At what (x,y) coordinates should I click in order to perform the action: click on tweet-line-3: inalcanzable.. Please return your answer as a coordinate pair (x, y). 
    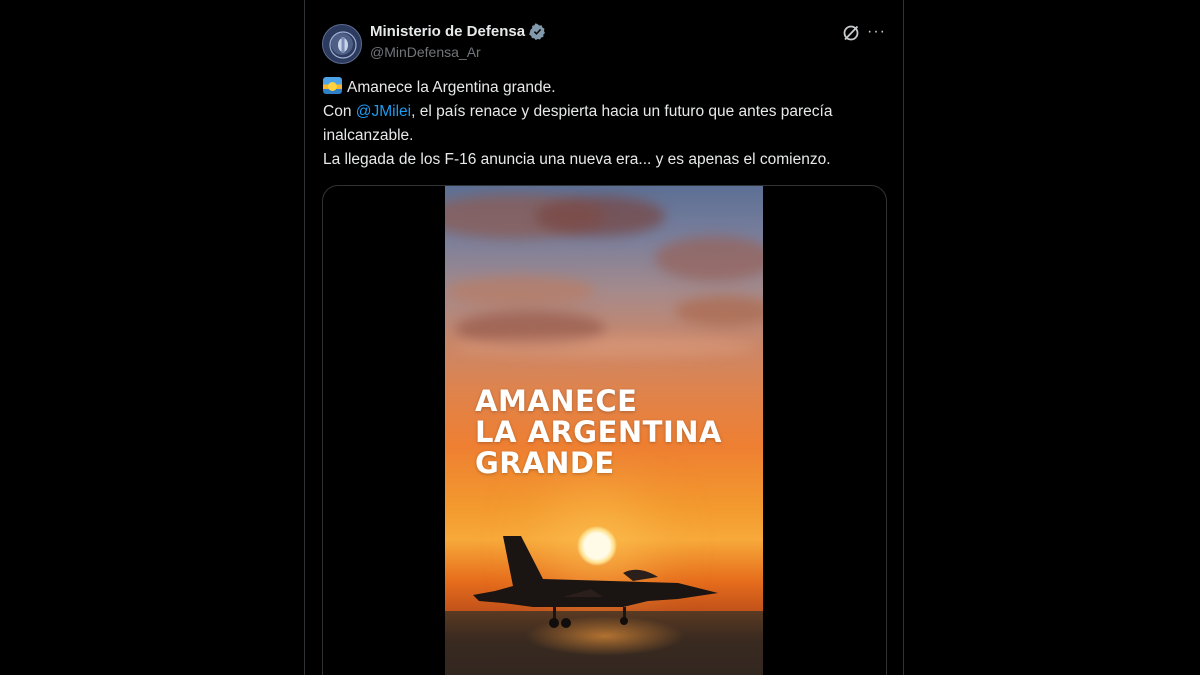
    Looking at the image, I should click on (368, 135).